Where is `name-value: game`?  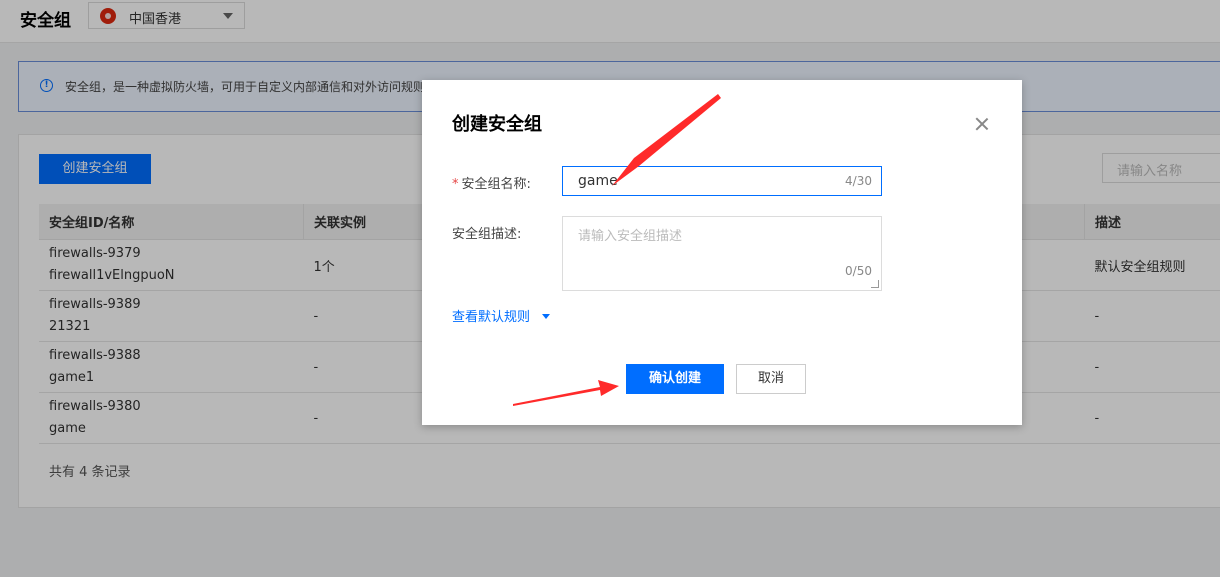 name-value: game is located at coordinates (598, 181).